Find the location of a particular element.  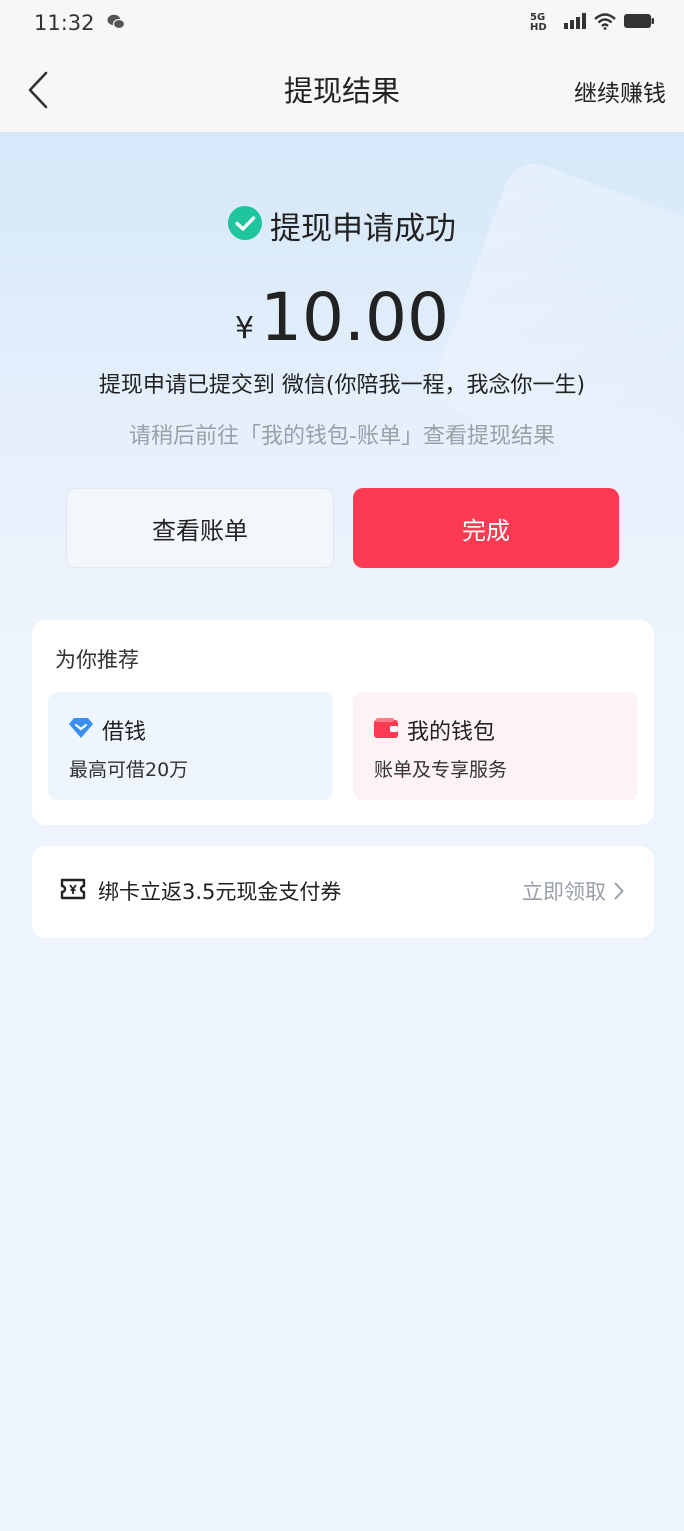

recommend-item-head: 借钱 is located at coordinates (107, 730).